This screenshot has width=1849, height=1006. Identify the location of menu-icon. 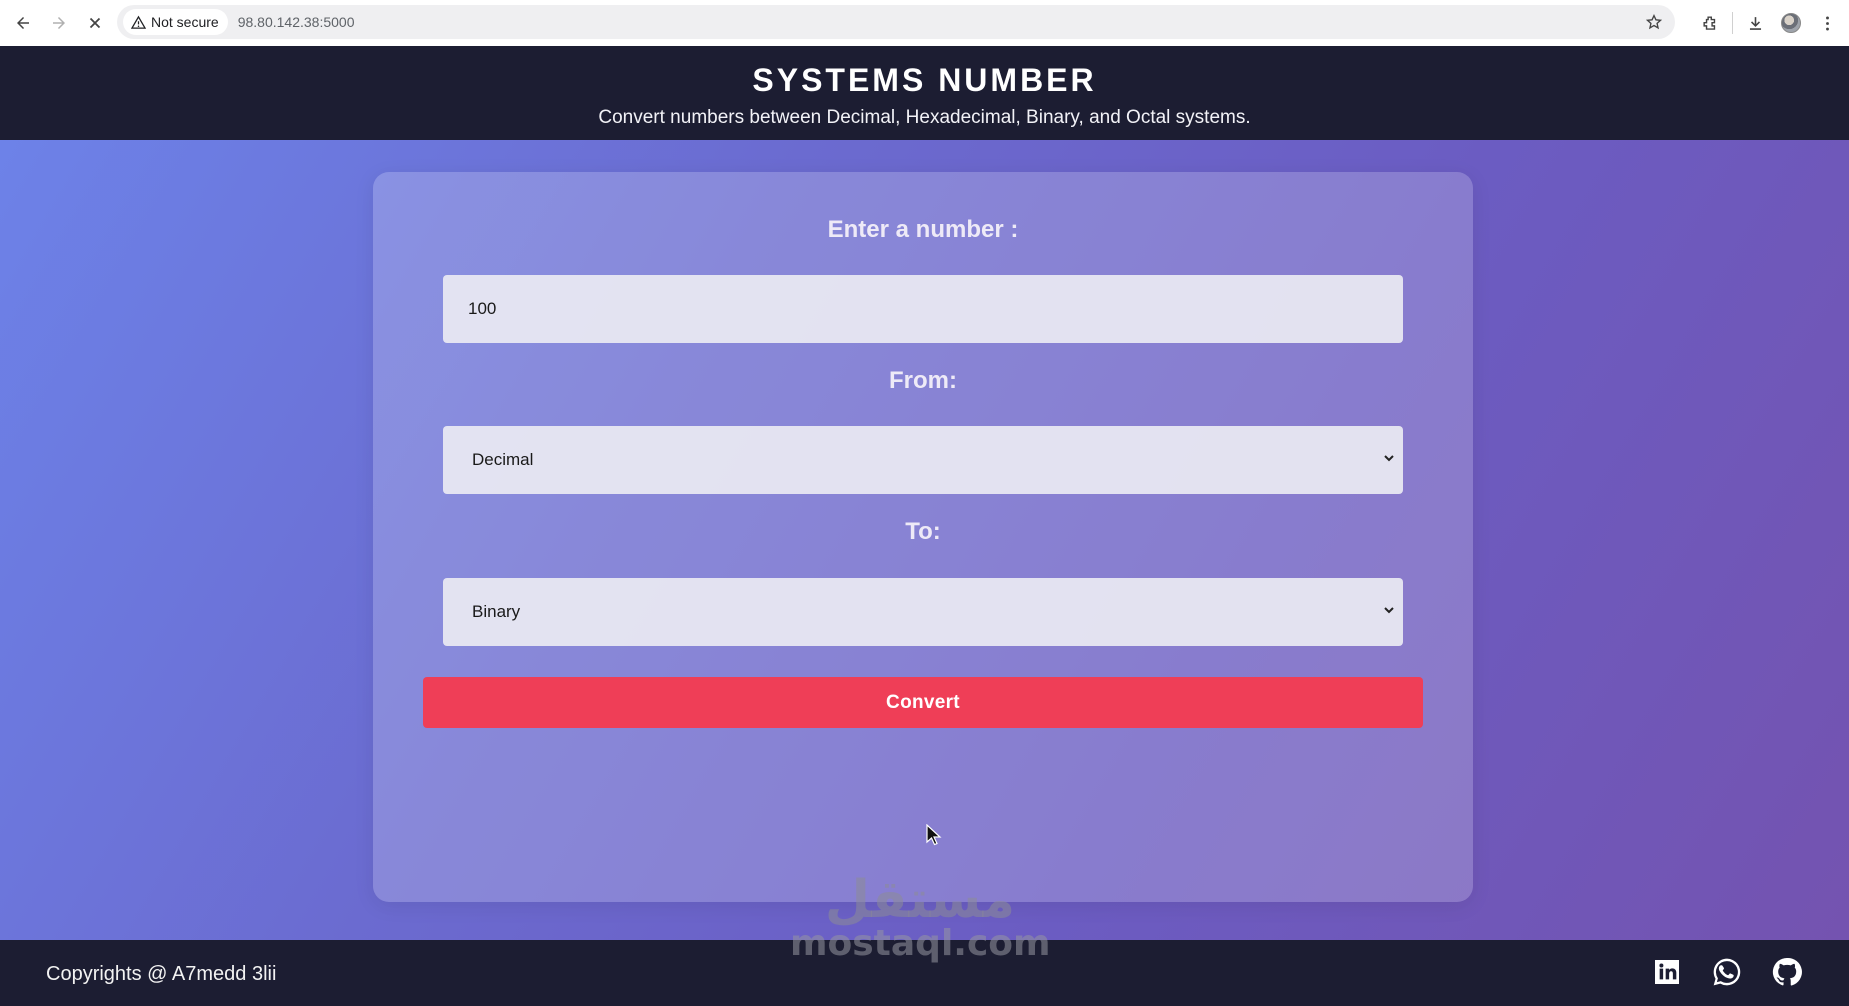
(1827, 23).